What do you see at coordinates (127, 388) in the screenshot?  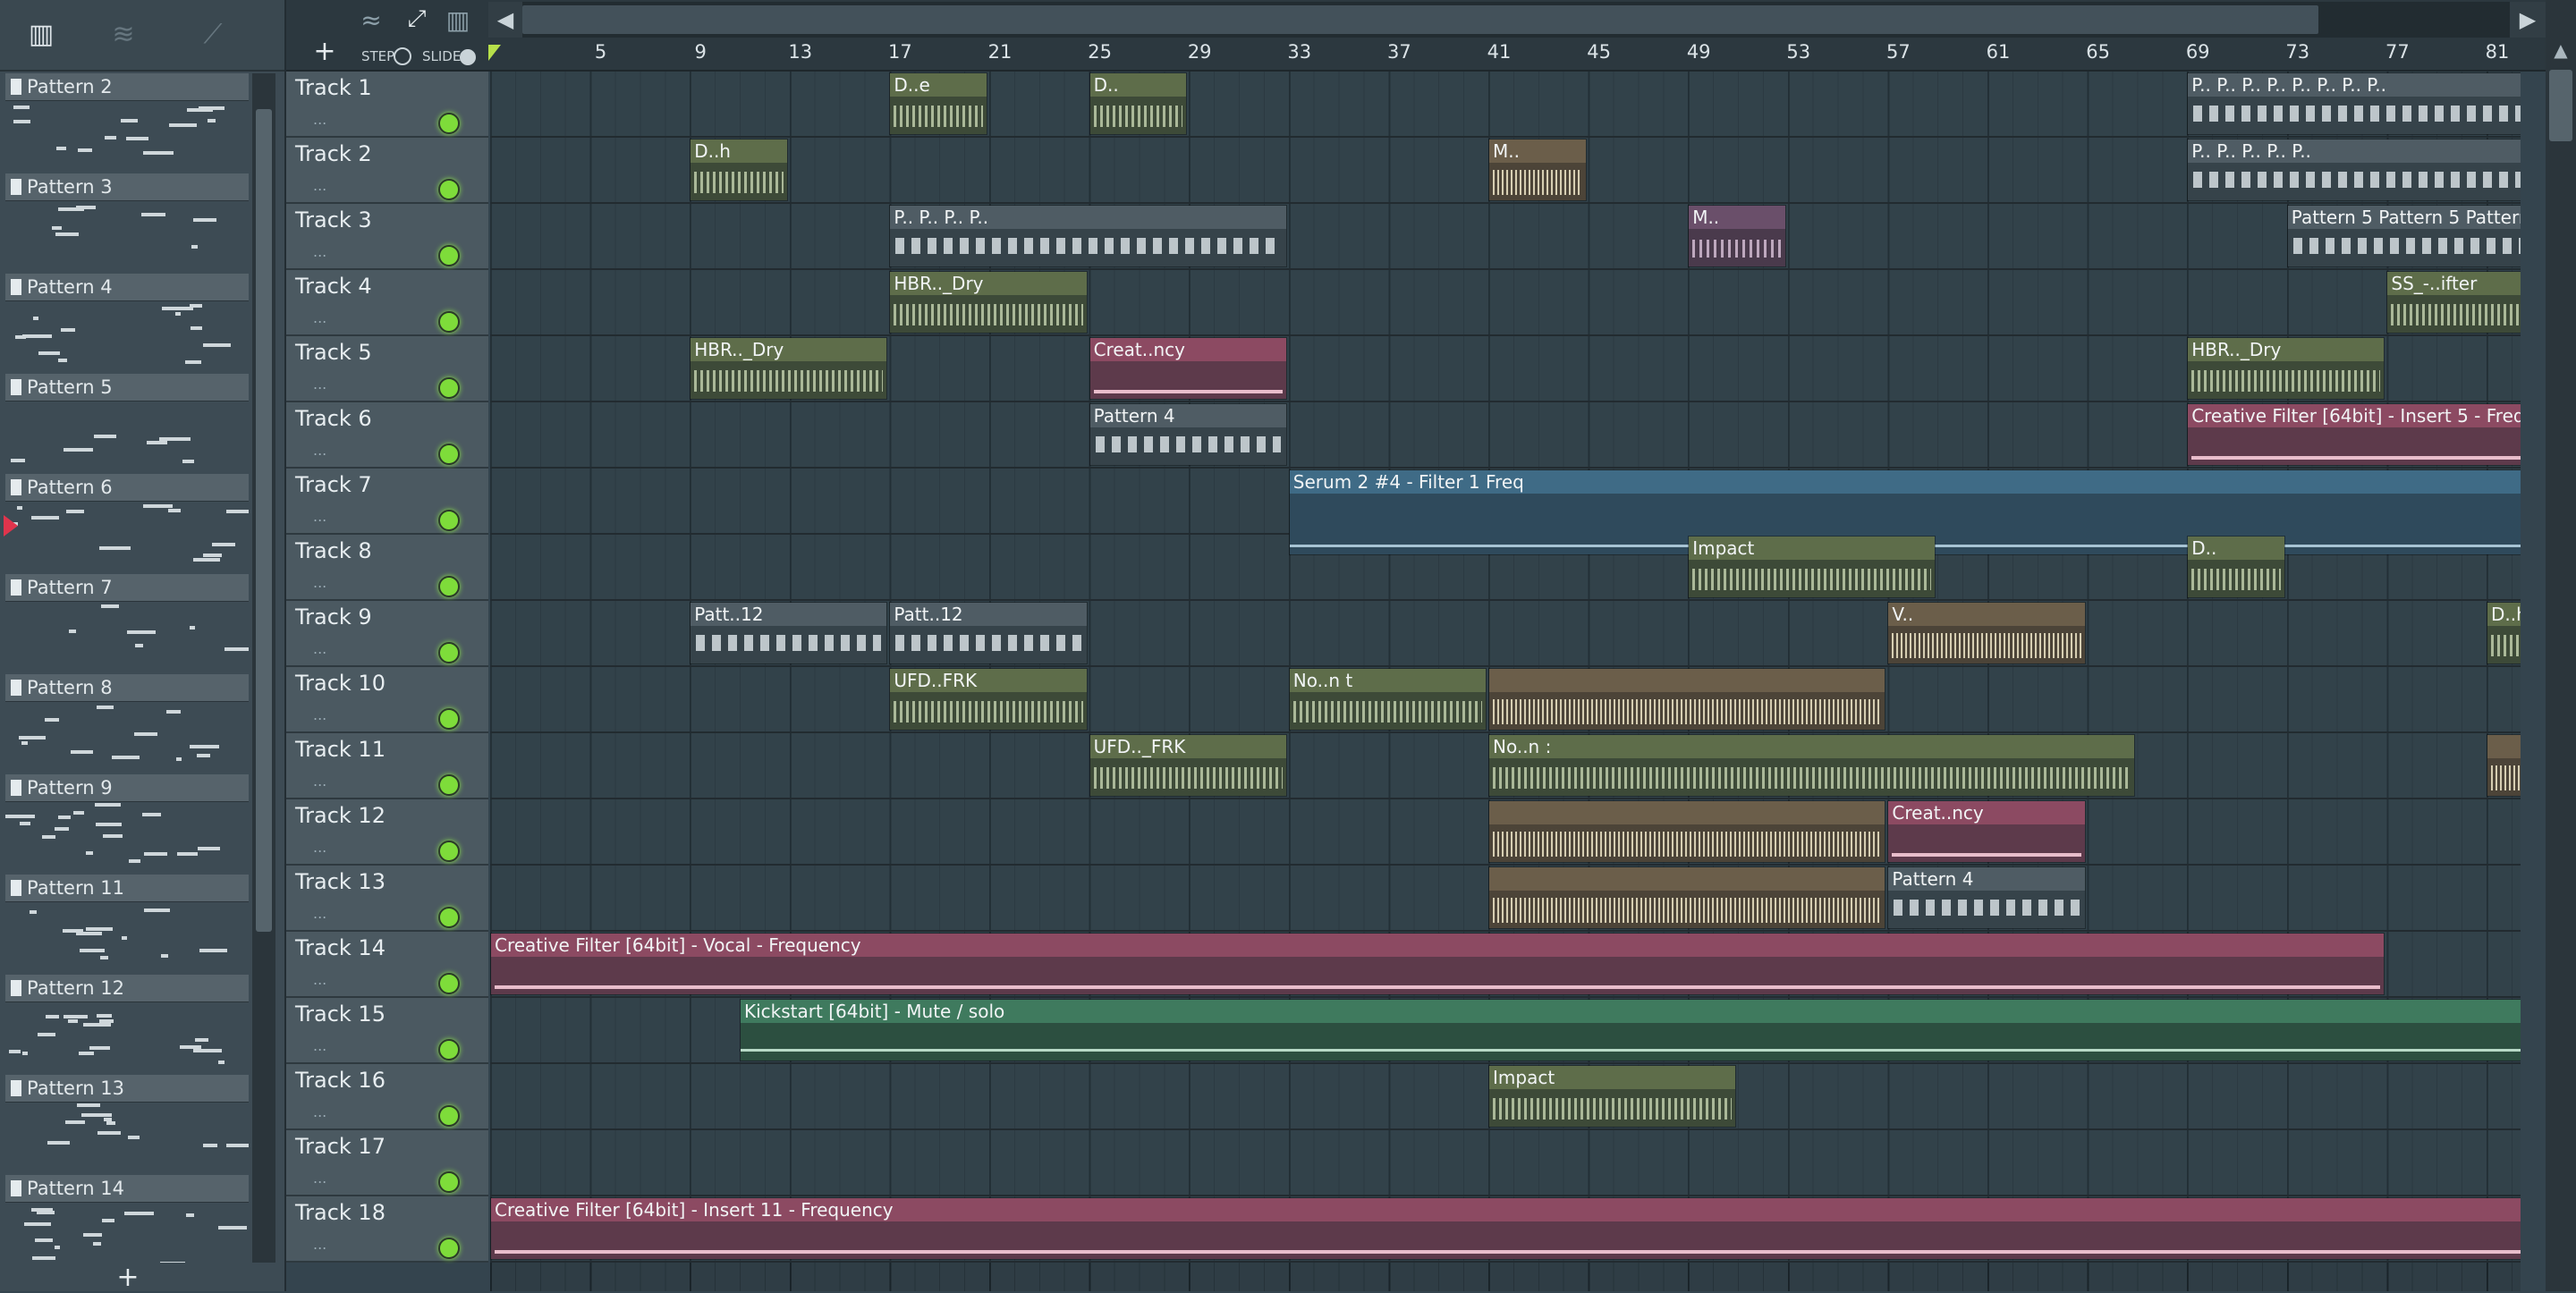 I see `pattern-header: Pattern 5` at bounding box center [127, 388].